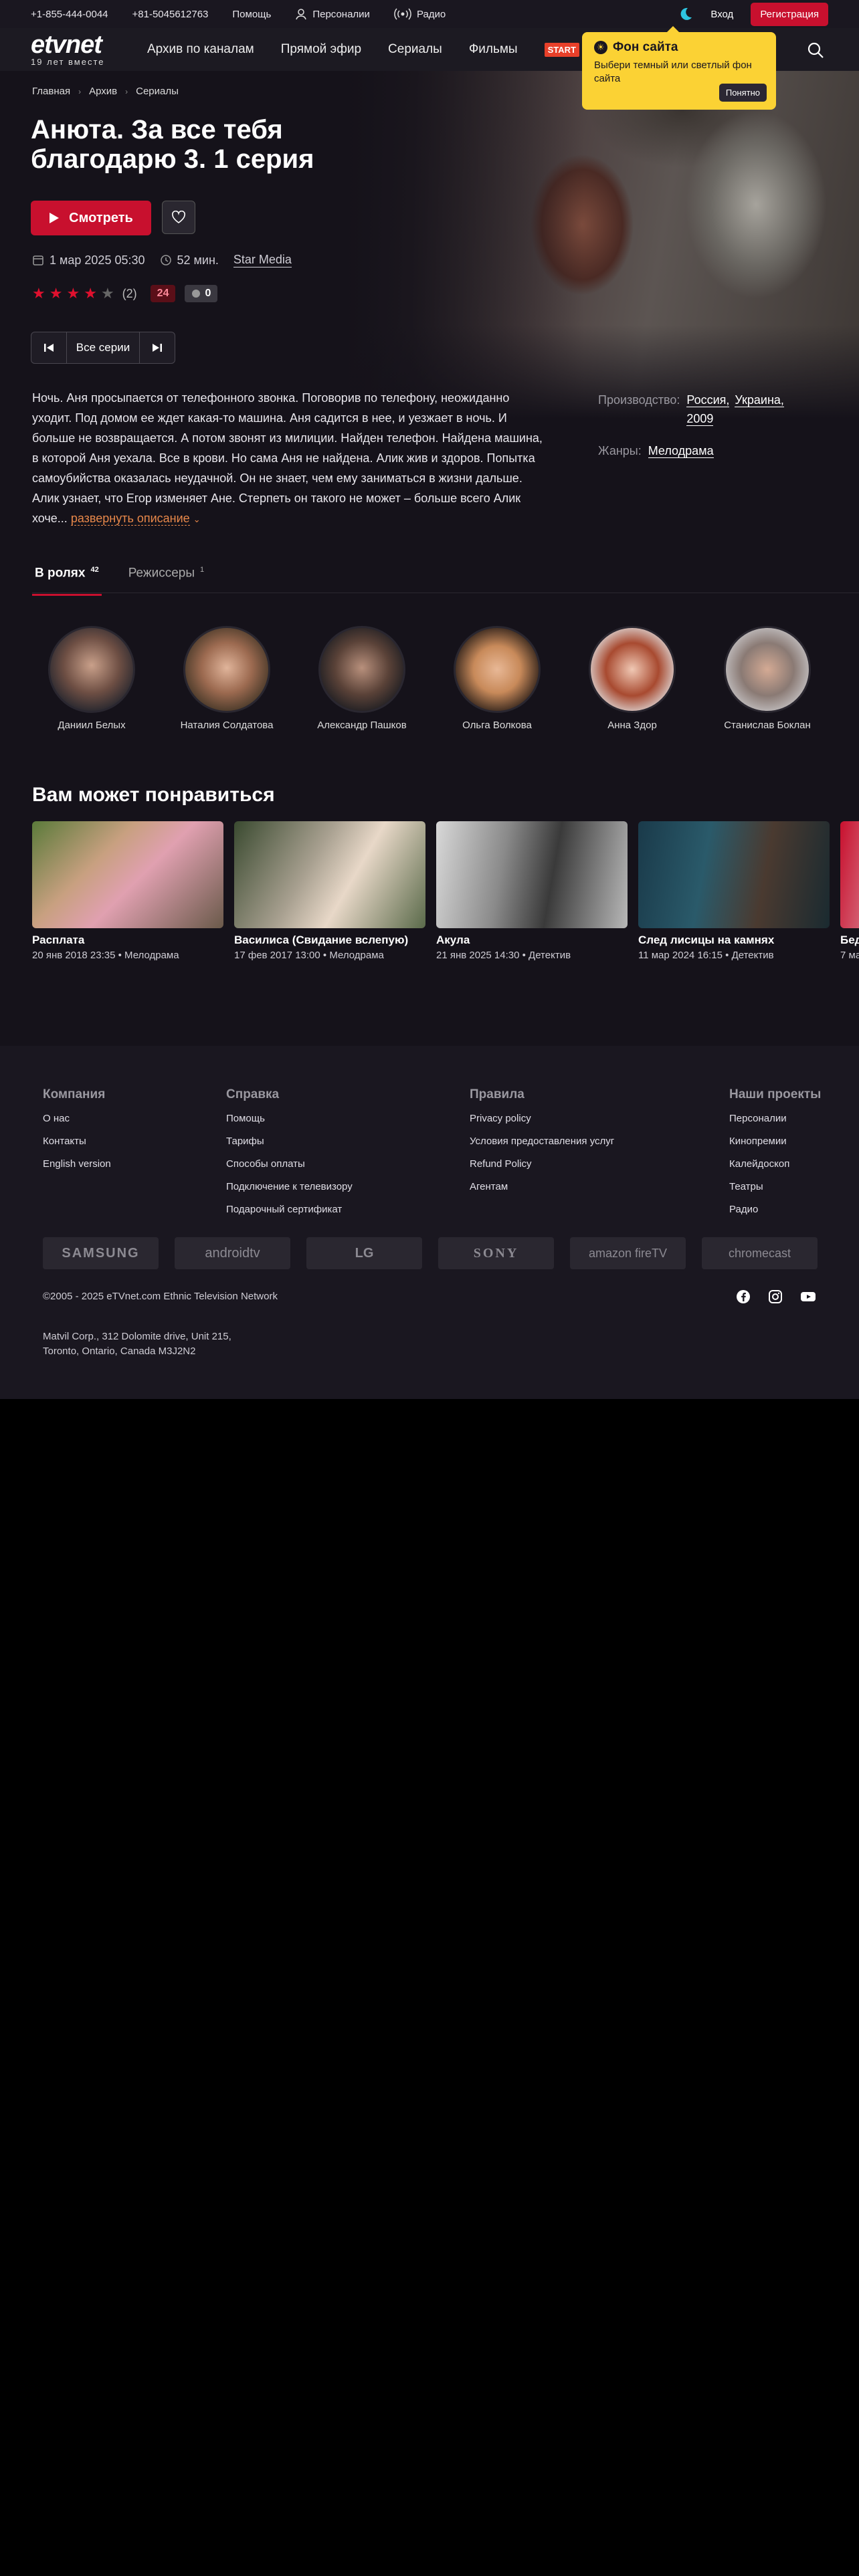 The width and height of the screenshot is (859, 2576). I want to click on tooltip-ok-button: Понятно, so click(743, 93).